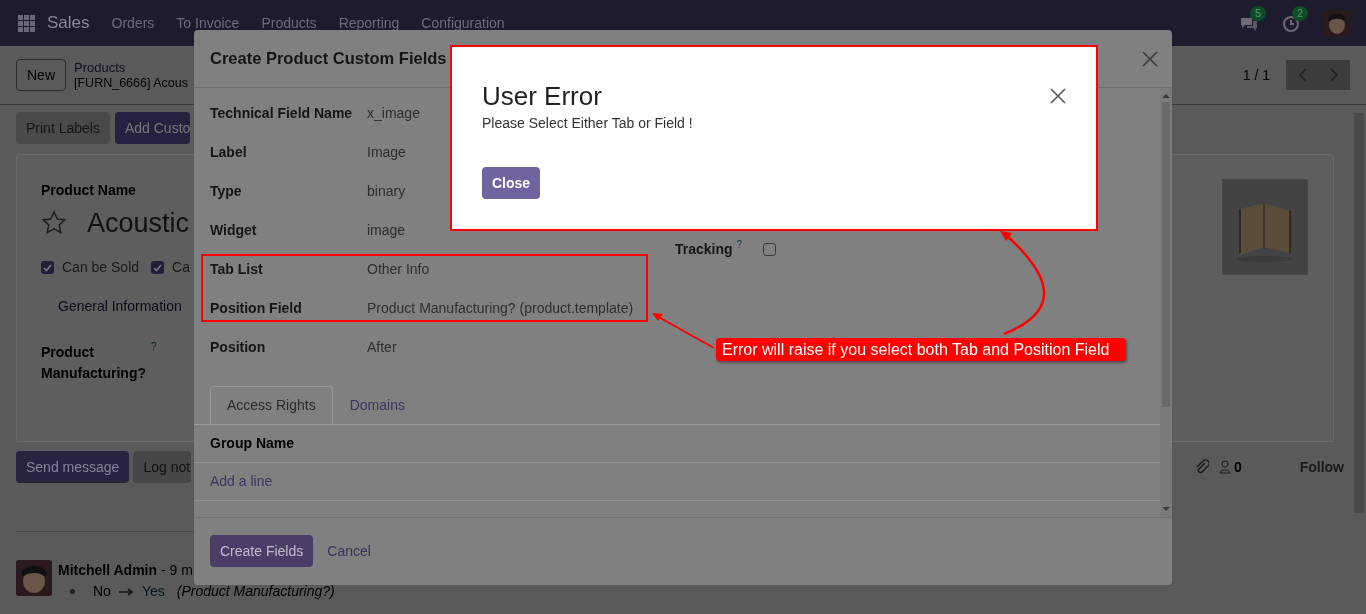 Image resolution: width=1366 pixels, height=614 pixels. I want to click on bullet-icon, so click(72, 591).